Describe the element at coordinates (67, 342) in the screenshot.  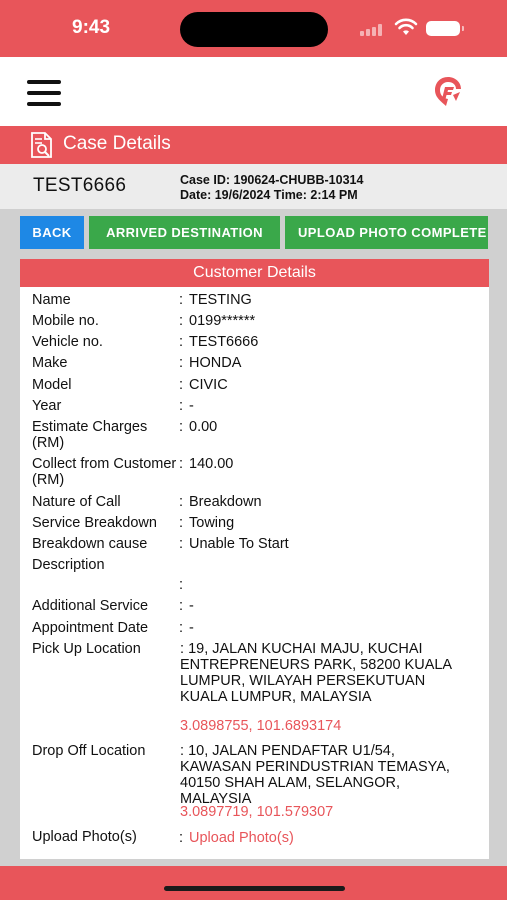
I see `vehicle-label: Vehicle no.` at that location.